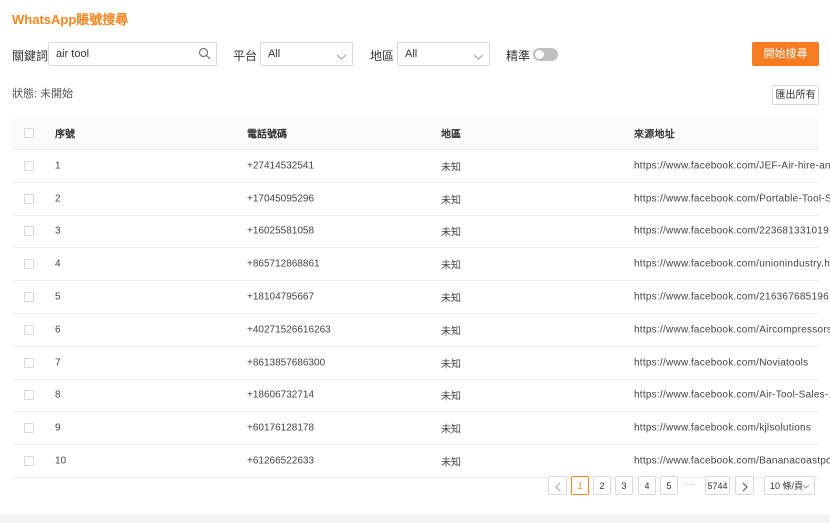 The width and height of the screenshot is (830, 523). I want to click on page-button-1: 1, so click(580, 485).